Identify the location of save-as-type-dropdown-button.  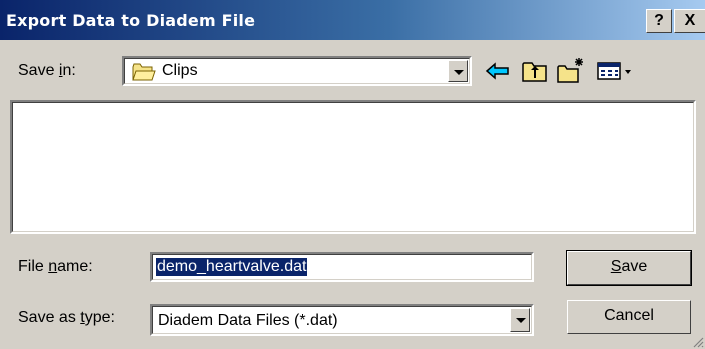
(520, 320).